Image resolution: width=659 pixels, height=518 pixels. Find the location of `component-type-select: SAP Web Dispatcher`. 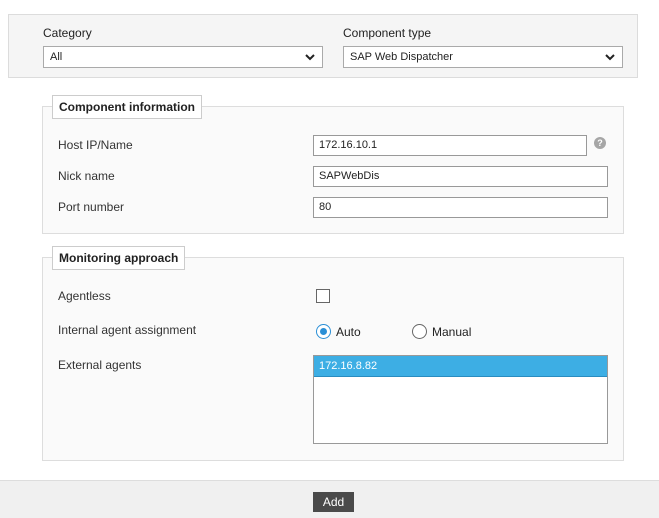

component-type-select: SAP Web Dispatcher is located at coordinates (483, 57).